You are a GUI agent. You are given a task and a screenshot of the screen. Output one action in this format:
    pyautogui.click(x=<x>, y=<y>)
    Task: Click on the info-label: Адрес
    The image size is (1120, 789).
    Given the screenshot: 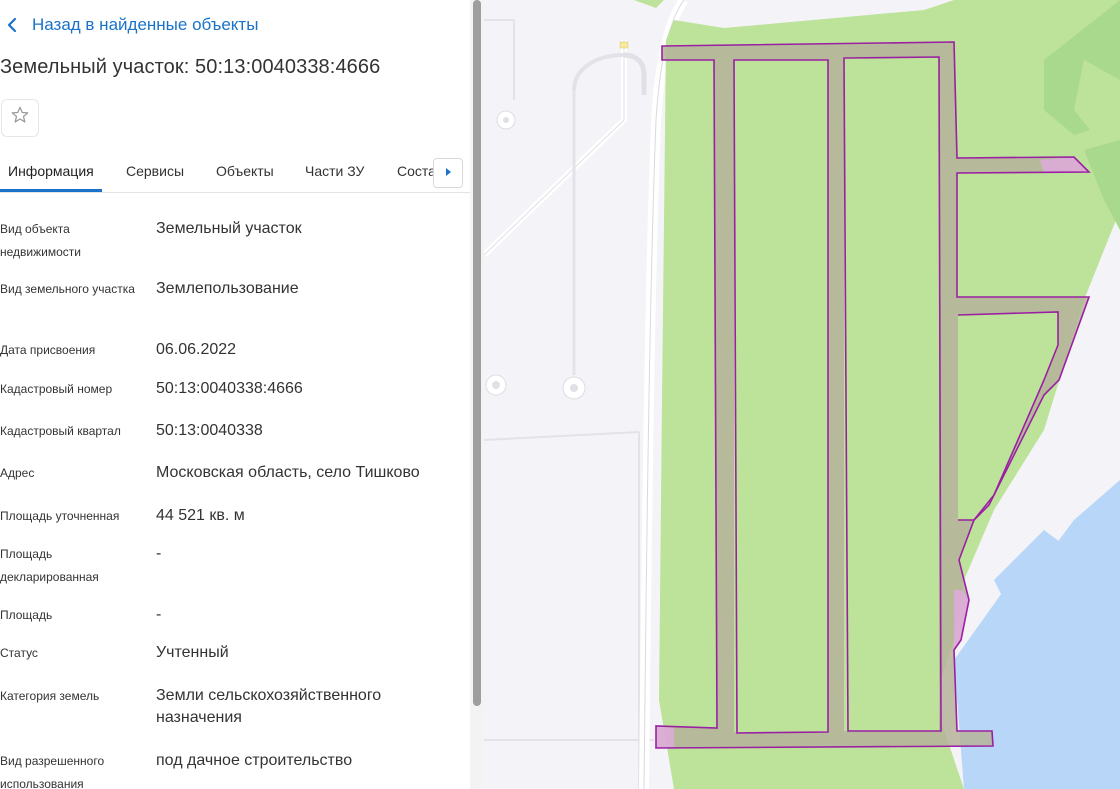 What is the action you would take?
    pyautogui.click(x=17, y=473)
    